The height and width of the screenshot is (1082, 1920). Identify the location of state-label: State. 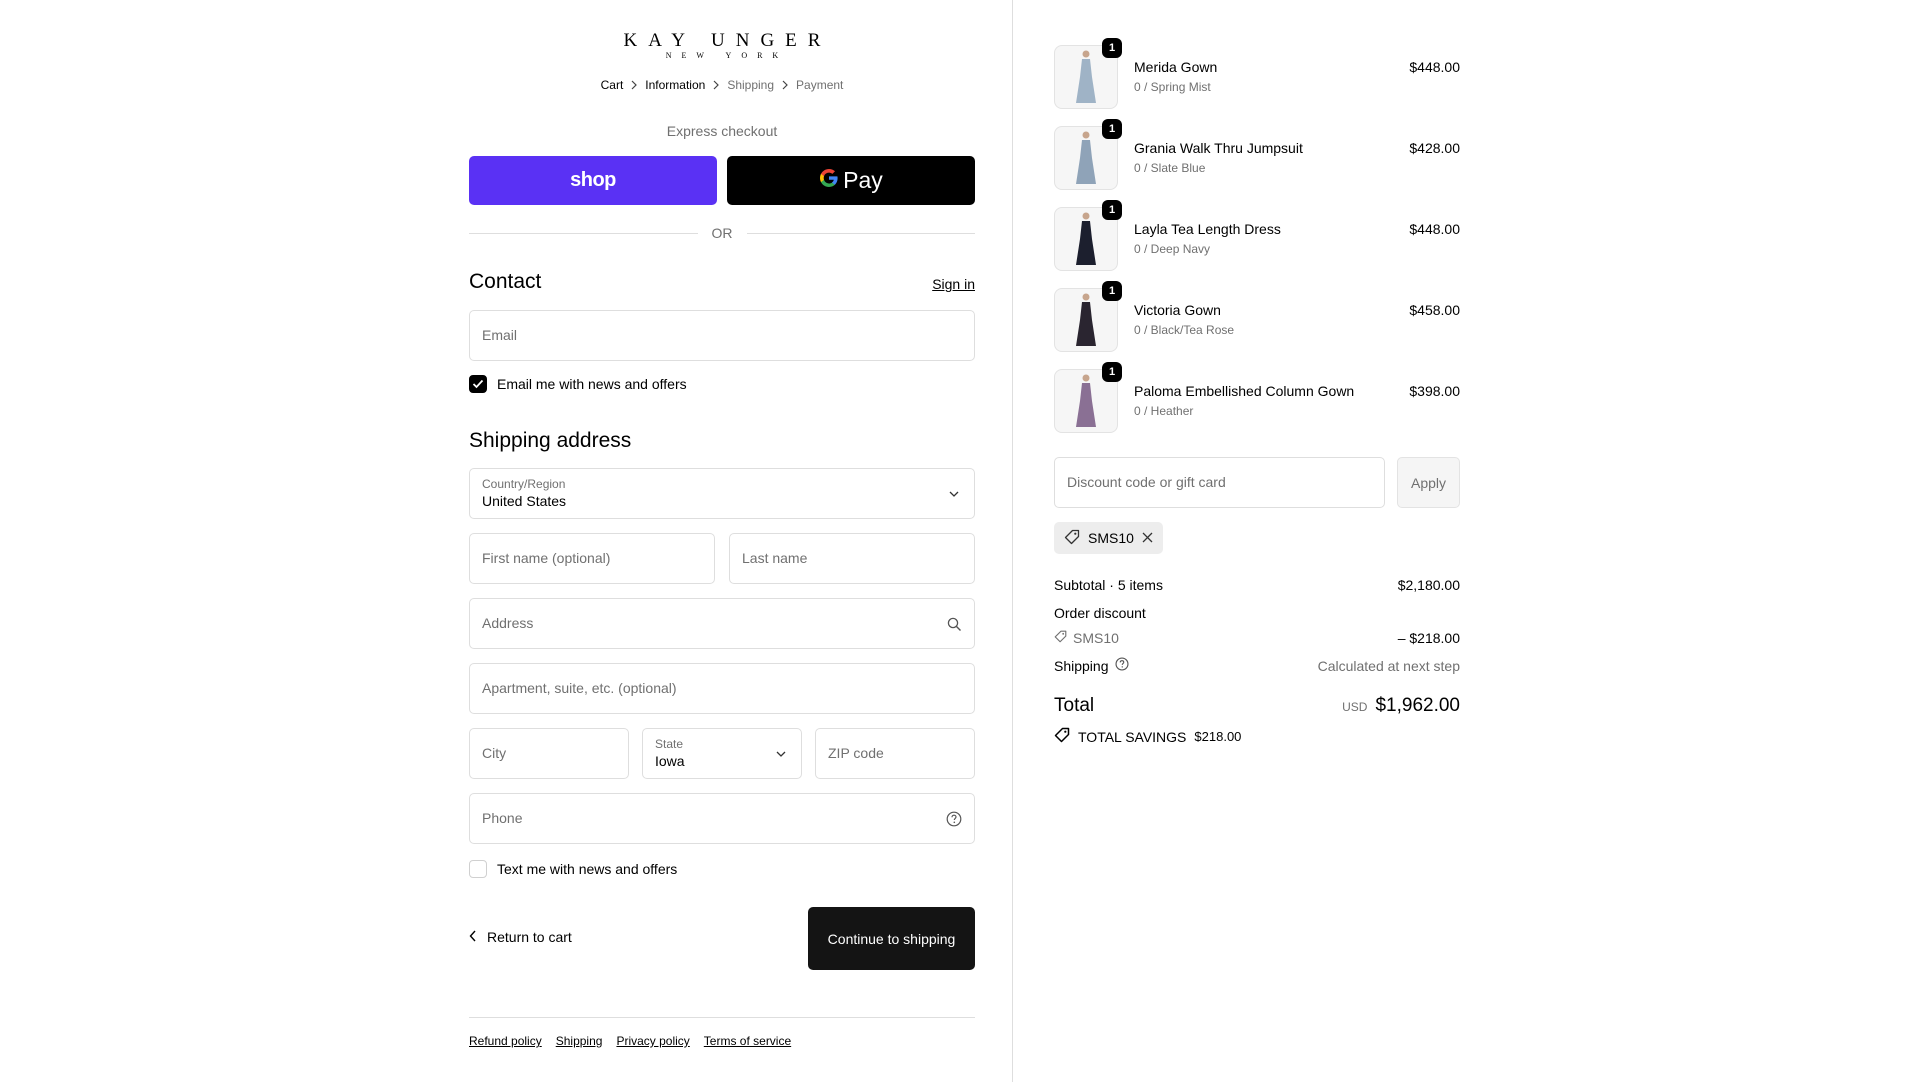
(669, 744).